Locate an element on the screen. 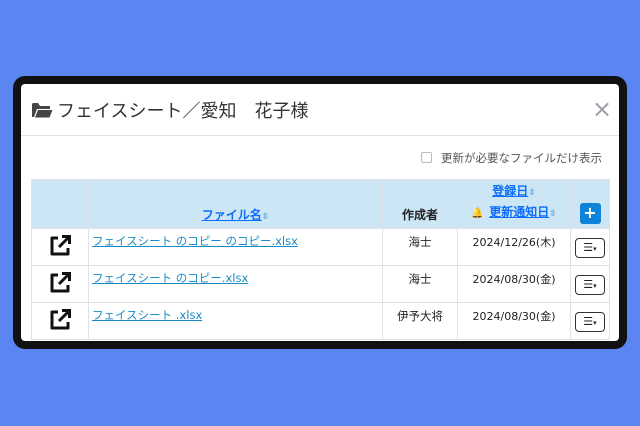 This screenshot has height=426, width=640. file-name-cell: フェイスシート のコピー.xlsx is located at coordinates (235, 284).